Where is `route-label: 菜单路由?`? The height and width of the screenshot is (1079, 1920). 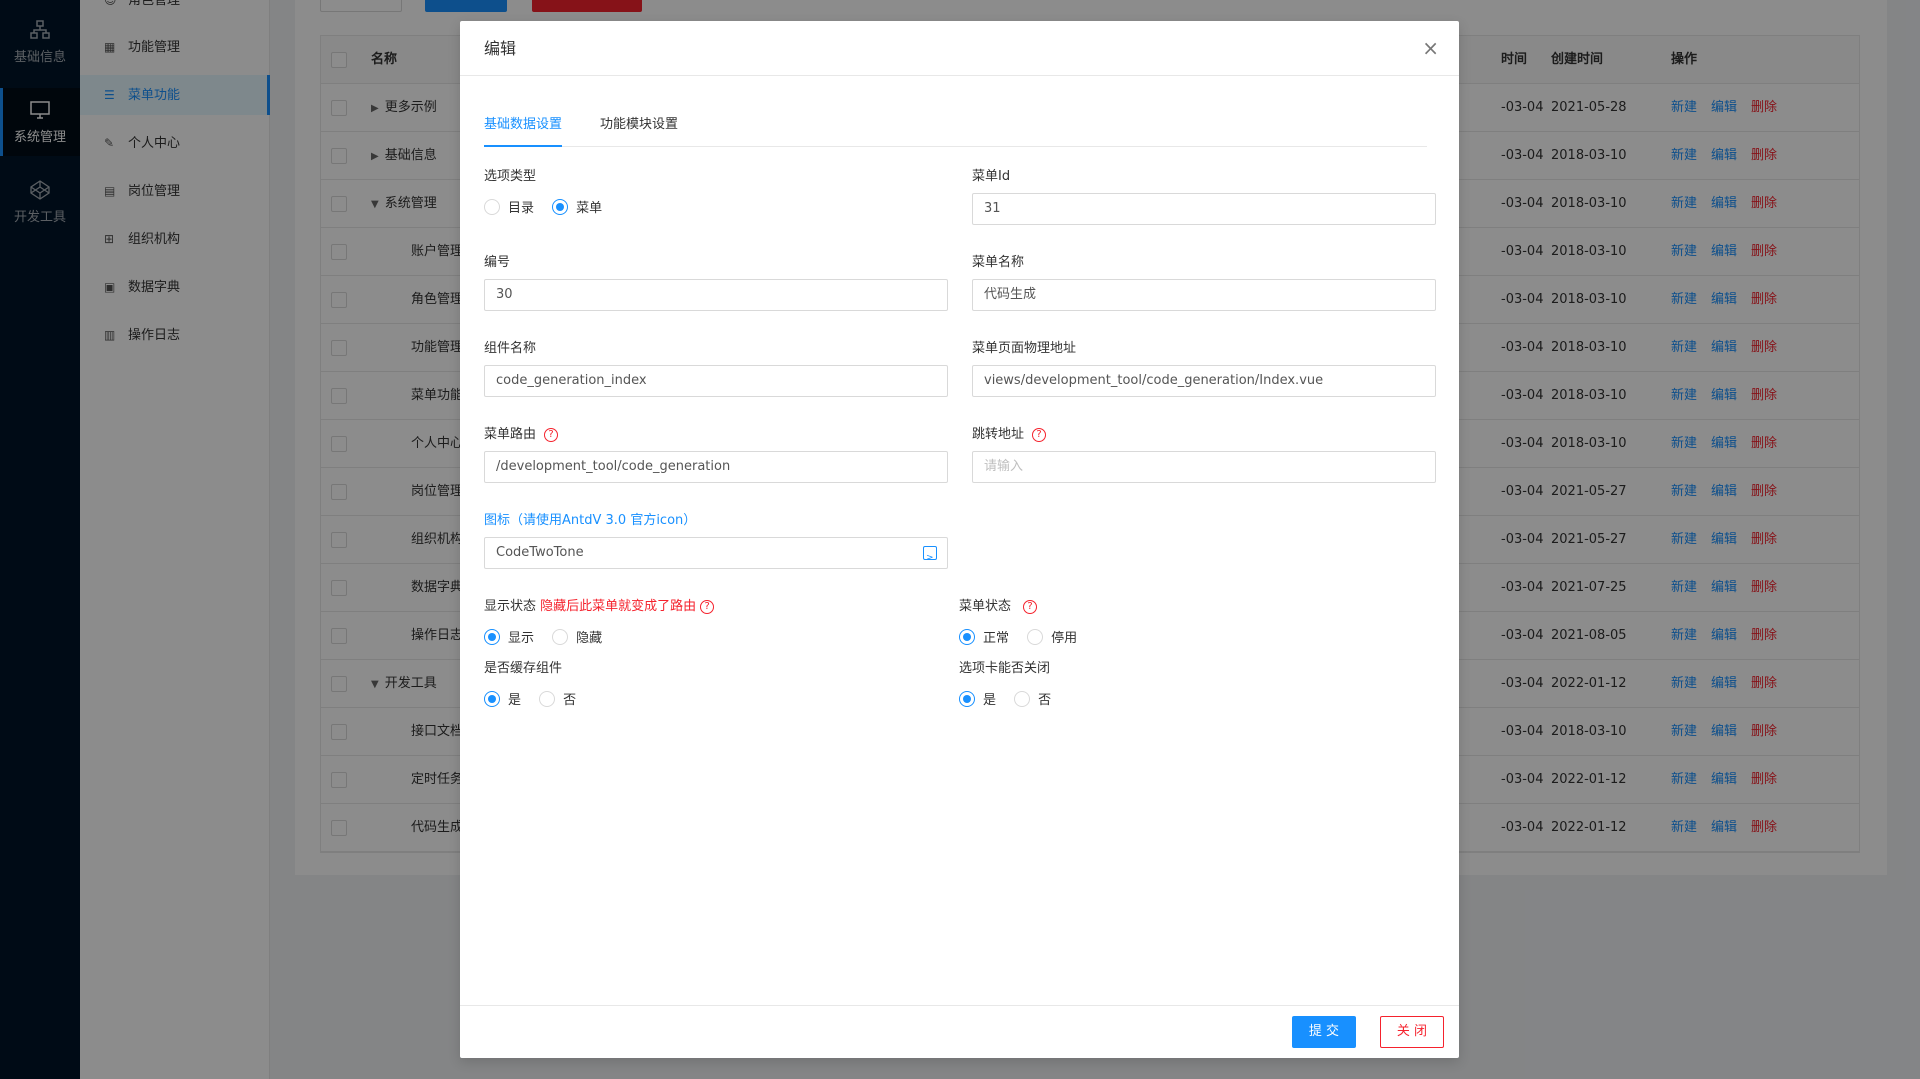
route-label: 菜单路由? is located at coordinates (521, 432).